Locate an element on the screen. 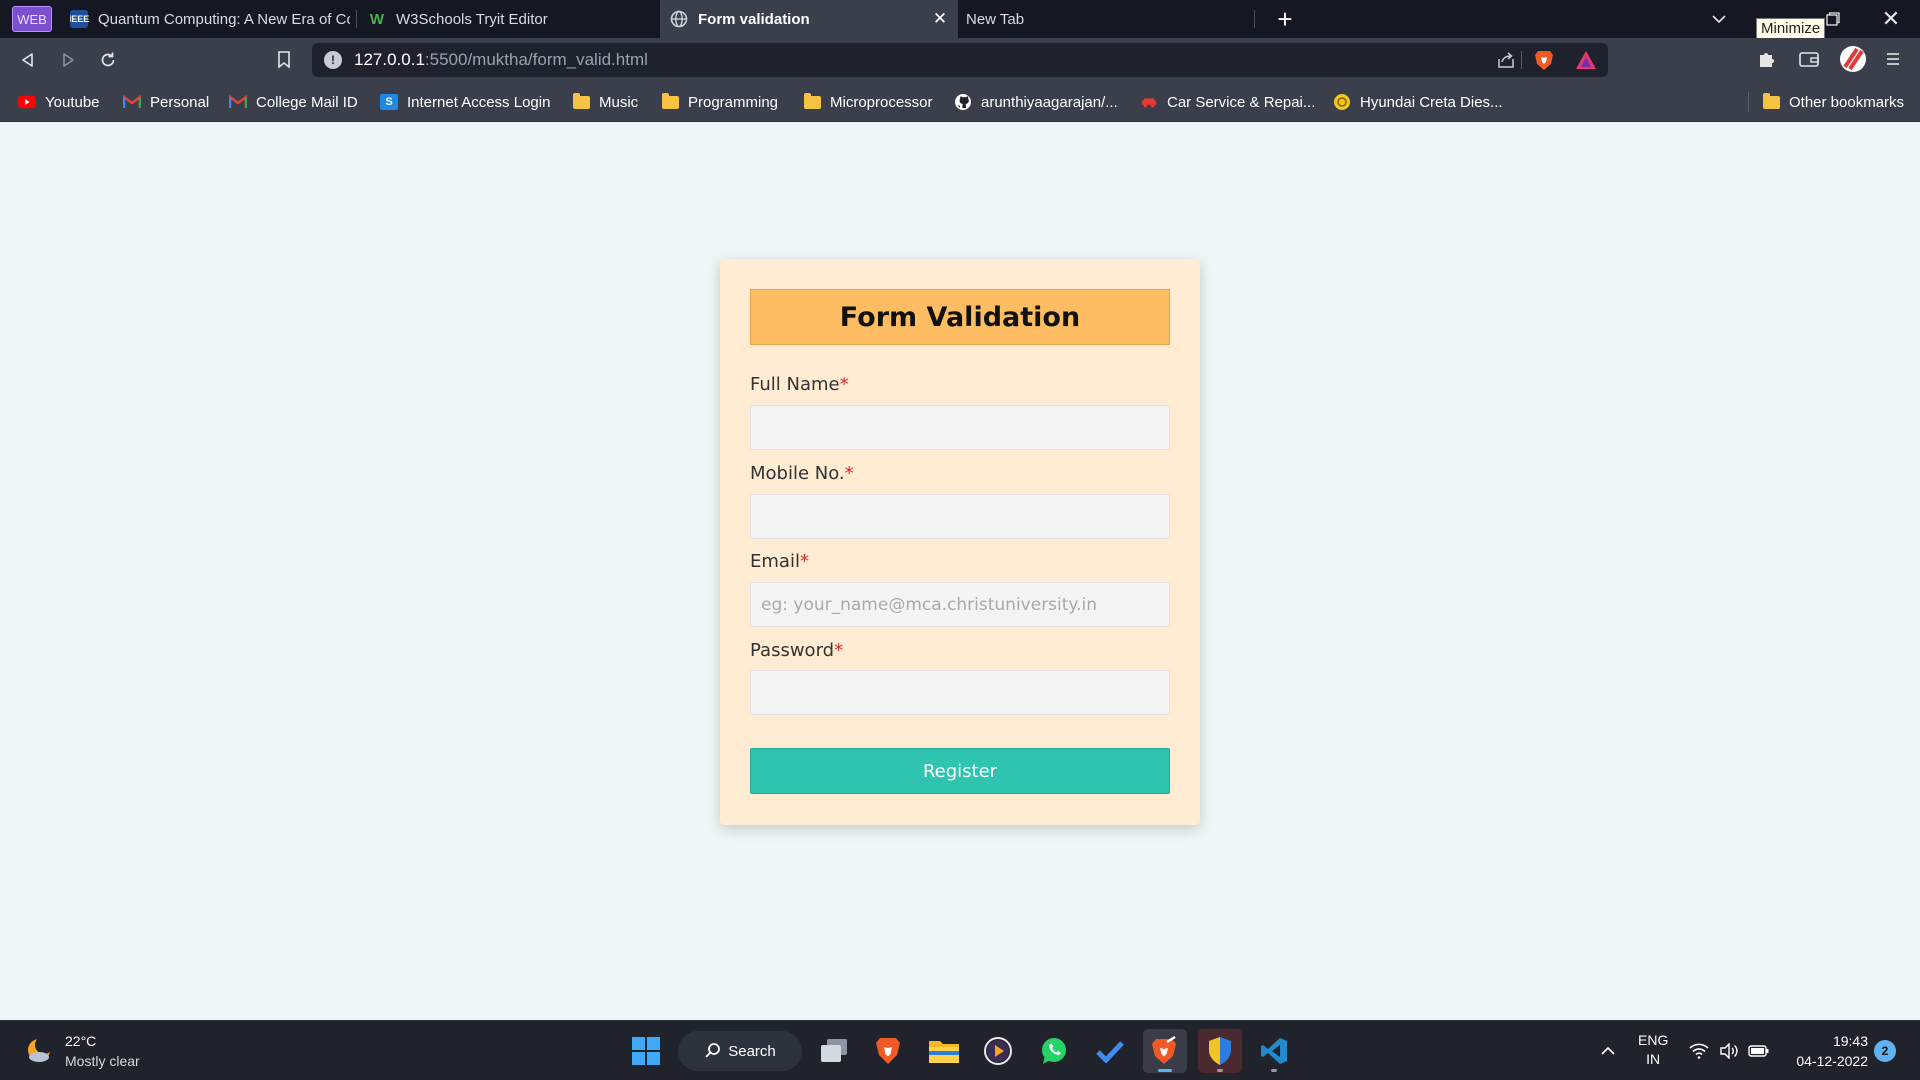  w3schools-icon: W is located at coordinates (377, 19).